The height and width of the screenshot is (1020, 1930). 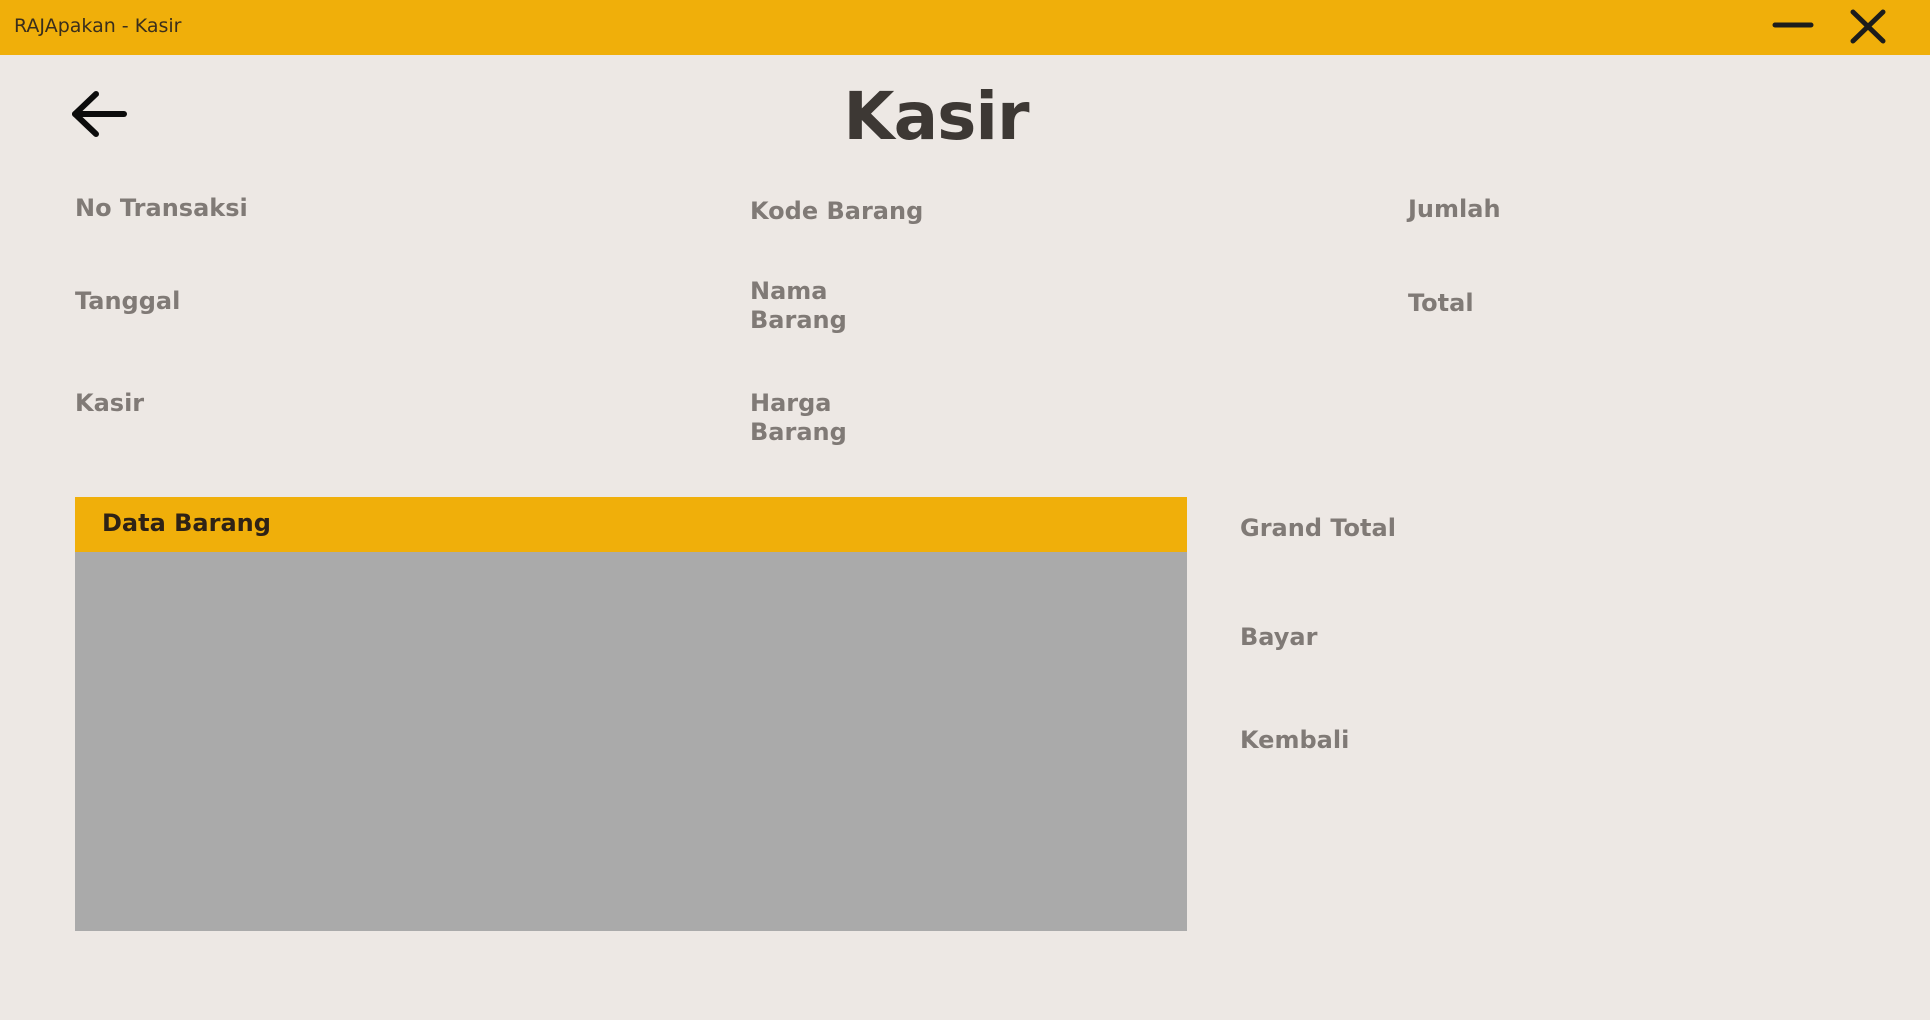 I want to click on kode-barang-label: Kode Barang, so click(x=837, y=211).